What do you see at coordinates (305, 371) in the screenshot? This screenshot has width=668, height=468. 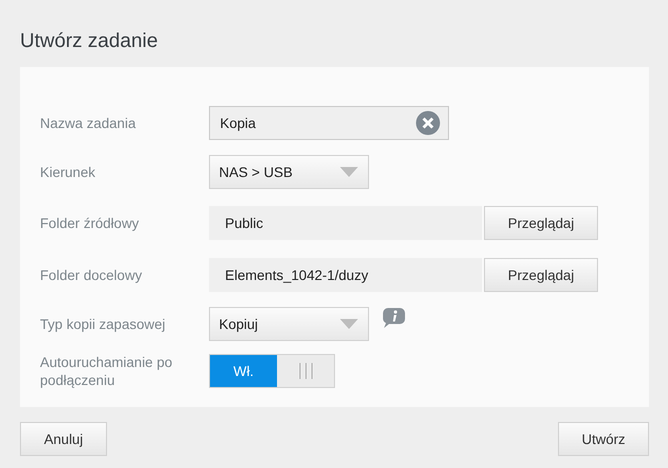 I see `grip-icon` at bounding box center [305, 371].